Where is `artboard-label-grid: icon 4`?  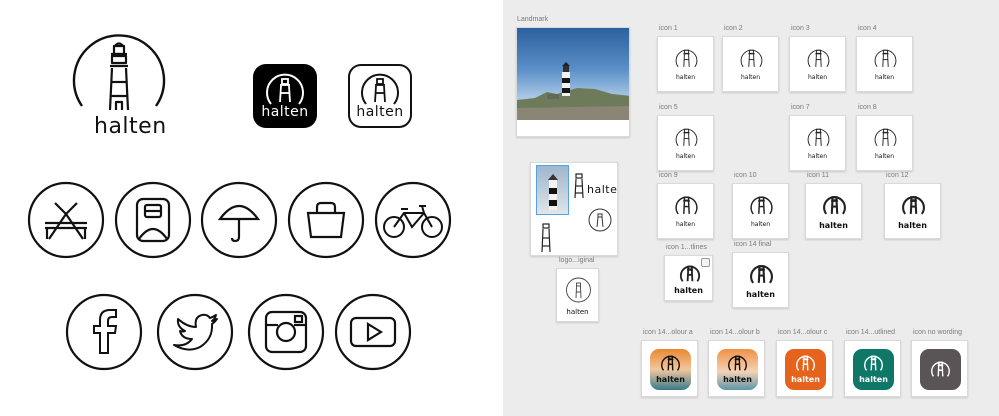
artboard-label-grid: icon 4 is located at coordinates (867, 28).